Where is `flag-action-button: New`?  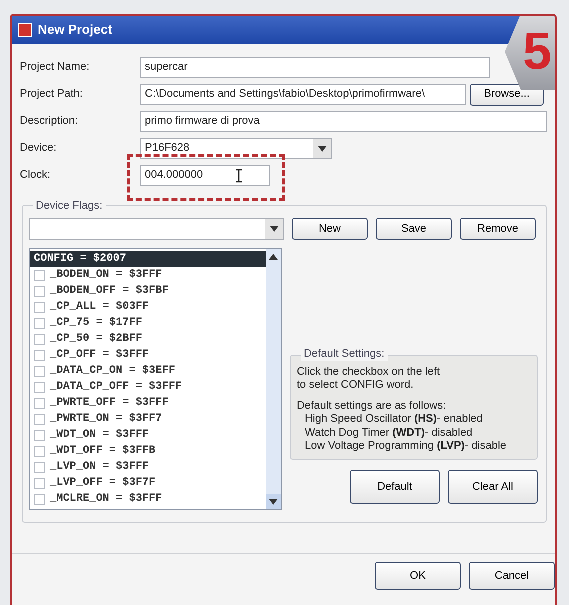
flag-action-button: New is located at coordinates (330, 229).